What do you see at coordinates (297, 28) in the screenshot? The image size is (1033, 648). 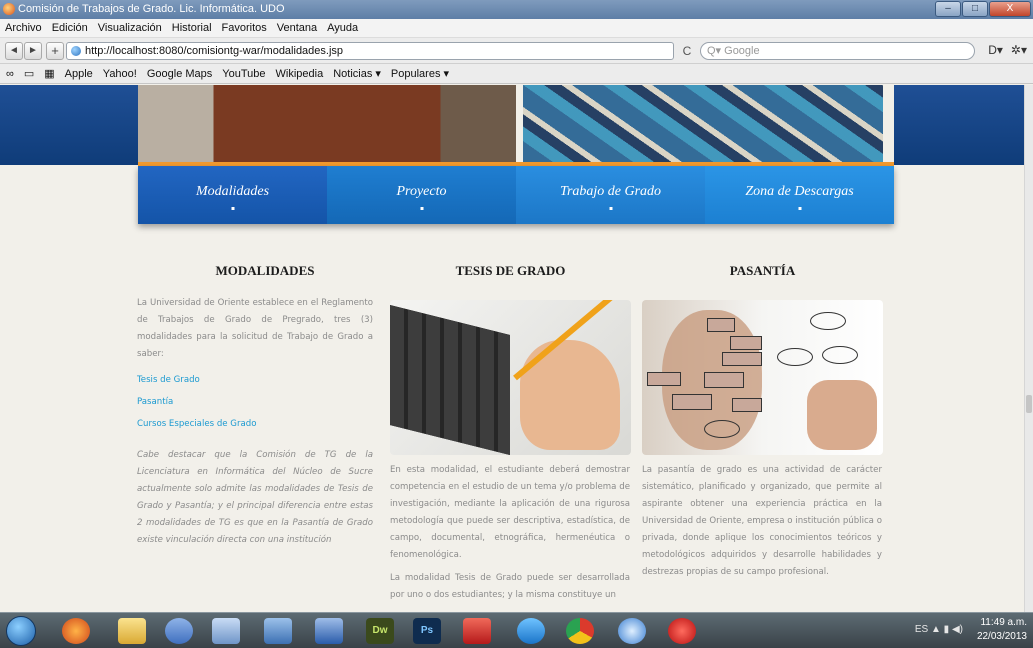 I see `menu-ventana: Ventana` at bounding box center [297, 28].